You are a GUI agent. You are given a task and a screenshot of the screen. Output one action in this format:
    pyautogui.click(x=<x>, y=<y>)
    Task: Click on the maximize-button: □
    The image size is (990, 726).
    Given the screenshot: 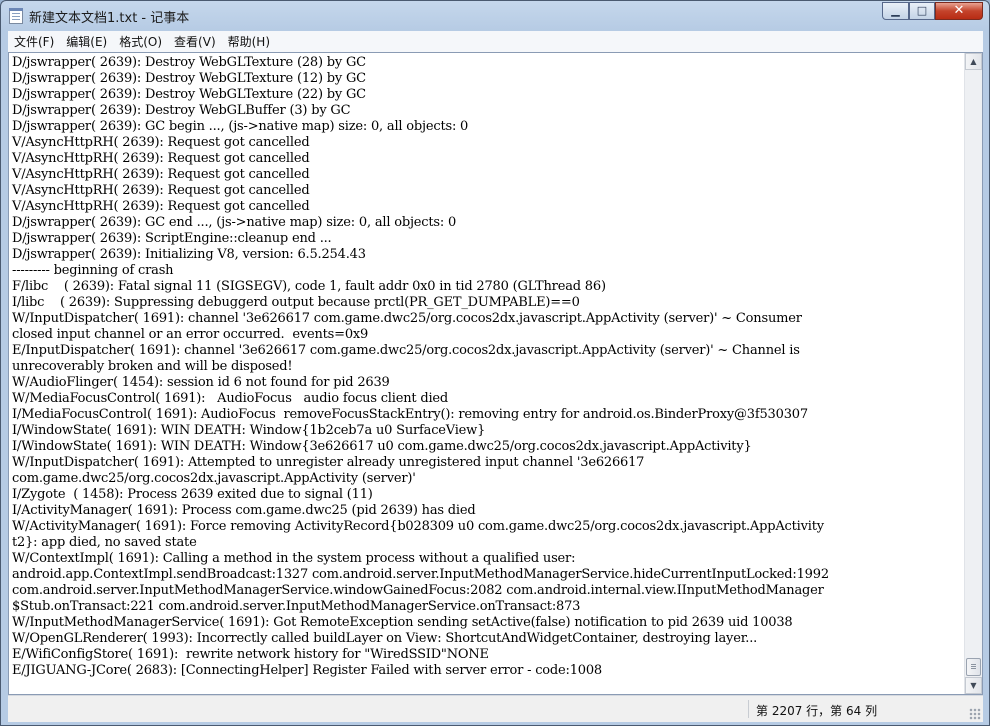 What is the action you would take?
    pyautogui.click(x=922, y=11)
    